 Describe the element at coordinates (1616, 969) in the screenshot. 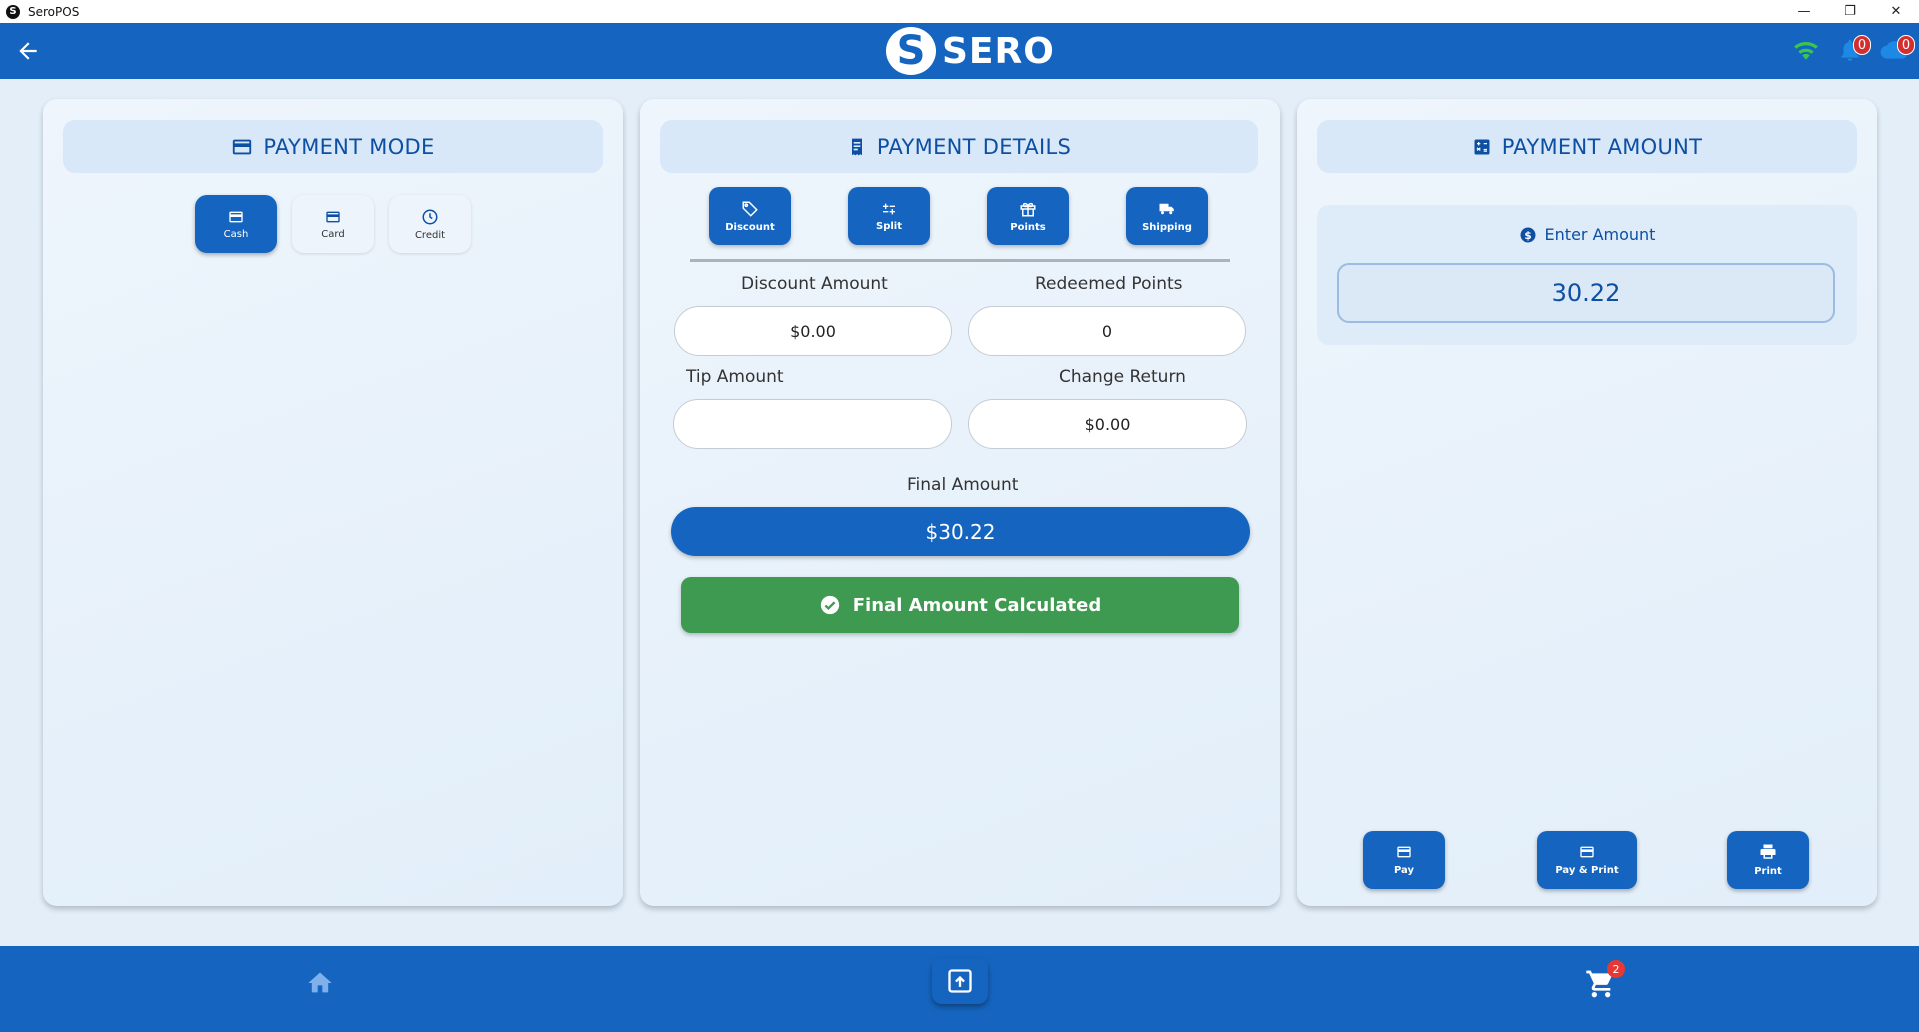

I see `cart-count-badge: 2` at that location.